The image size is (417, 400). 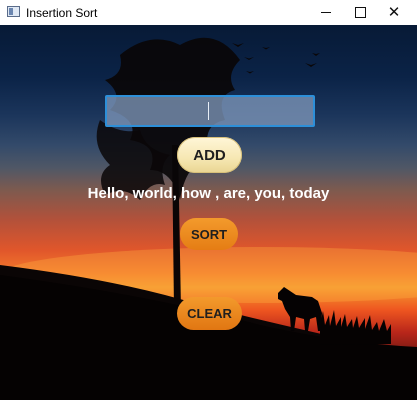 I want to click on text-cursor, so click(x=208, y=111).